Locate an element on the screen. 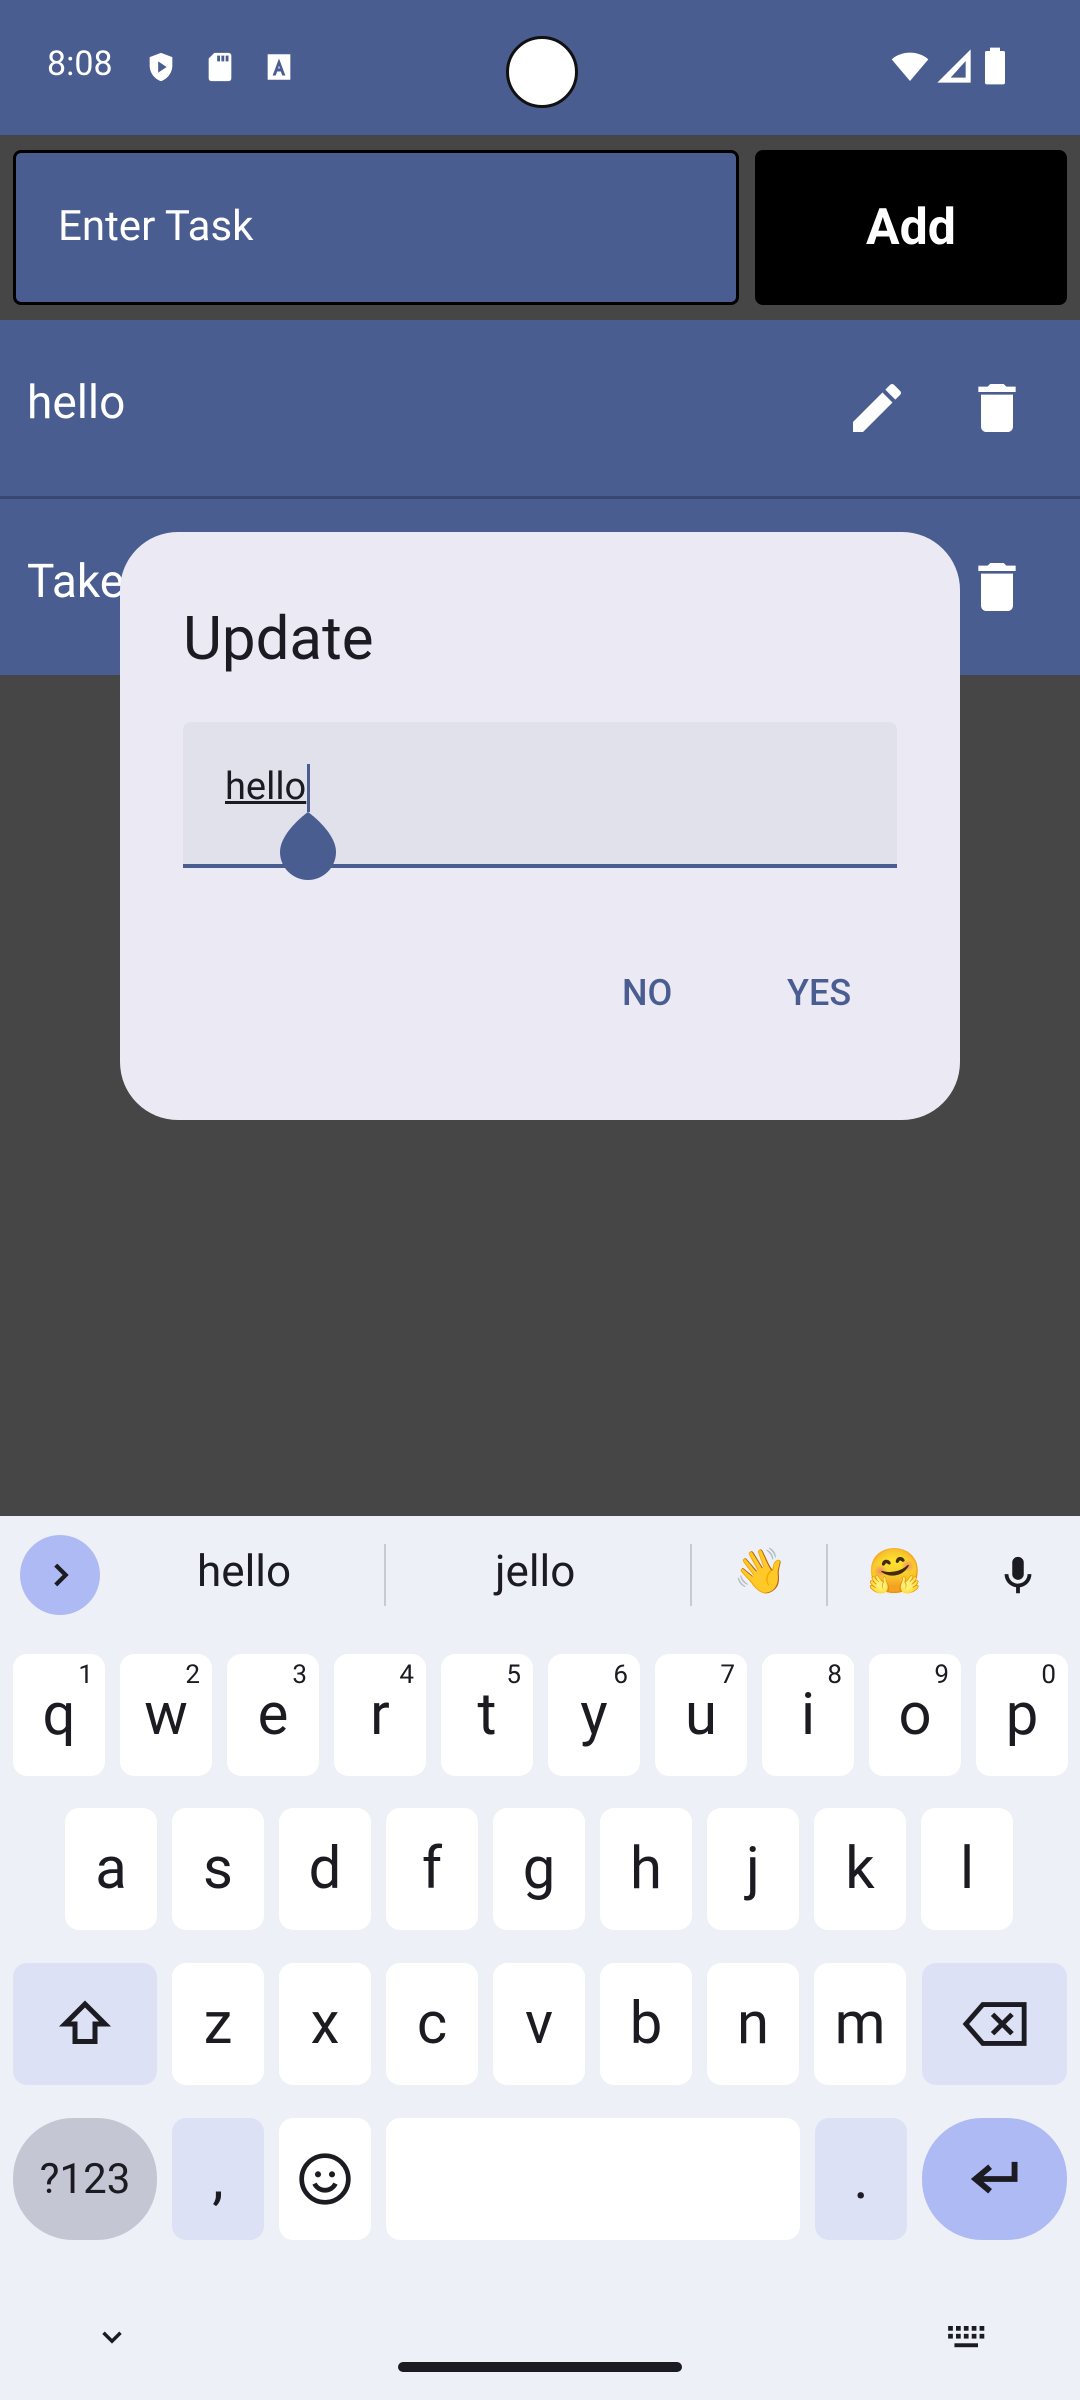  key-label: v is located at coordinates (539, 2024).